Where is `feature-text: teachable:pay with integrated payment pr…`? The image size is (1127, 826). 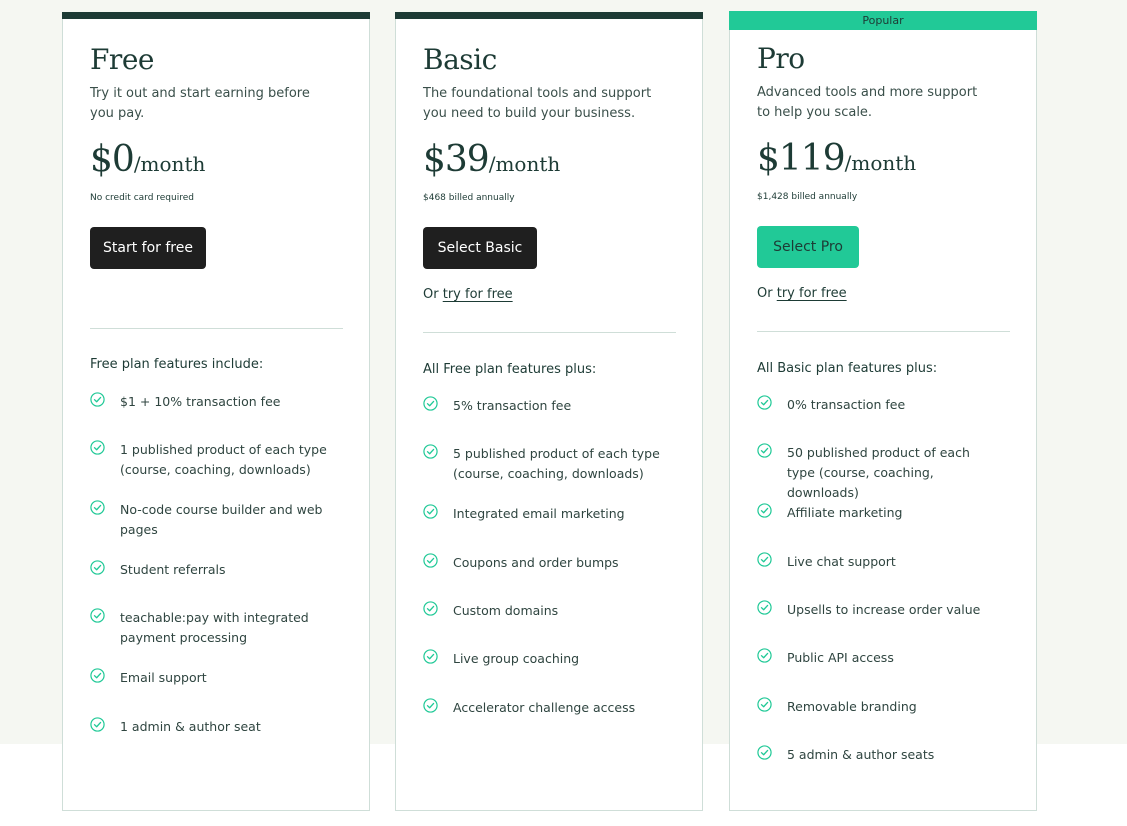 feature-text: teachable:pay with integrated payment pr… is located at coordinates (214, 627).